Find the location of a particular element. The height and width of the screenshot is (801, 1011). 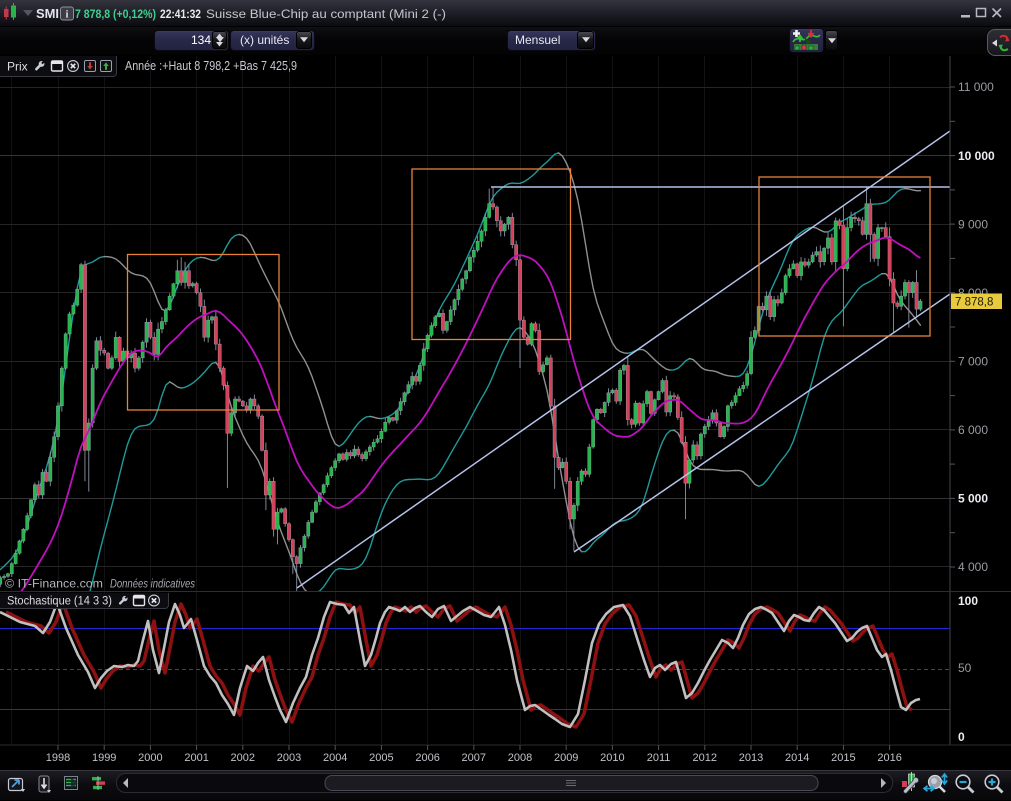

svg-text: 100 is located at coordinates (968, 601).